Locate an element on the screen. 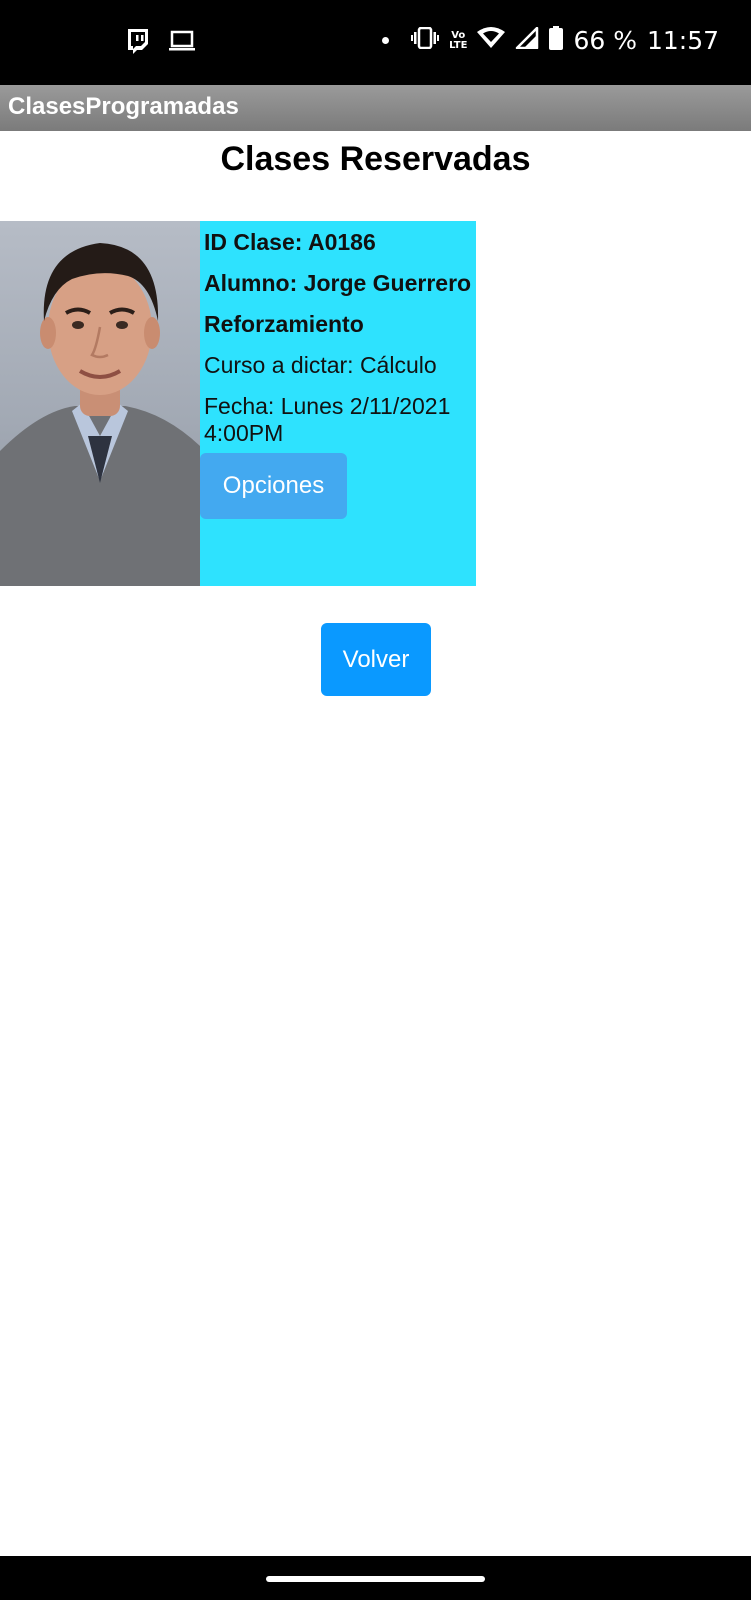 This screenshot has height=1600, width=751. clock: 11:57 is located at coordinates (682, 40).